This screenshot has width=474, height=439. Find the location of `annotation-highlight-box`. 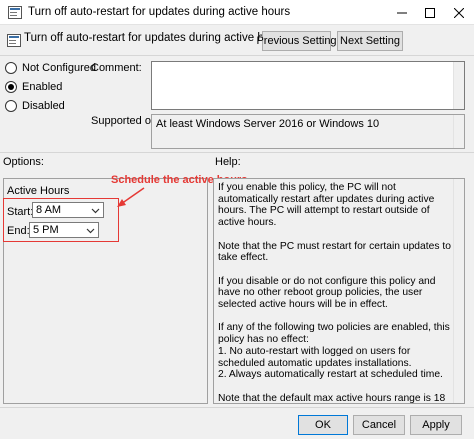

annotation-highlight-box is located at coordinates (61, 220).